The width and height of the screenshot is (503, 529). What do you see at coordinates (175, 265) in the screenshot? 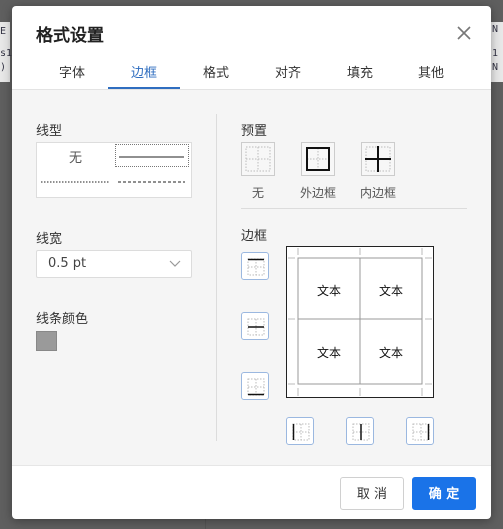
I see `chevron-down-icon` at bounding box center [175, 265].